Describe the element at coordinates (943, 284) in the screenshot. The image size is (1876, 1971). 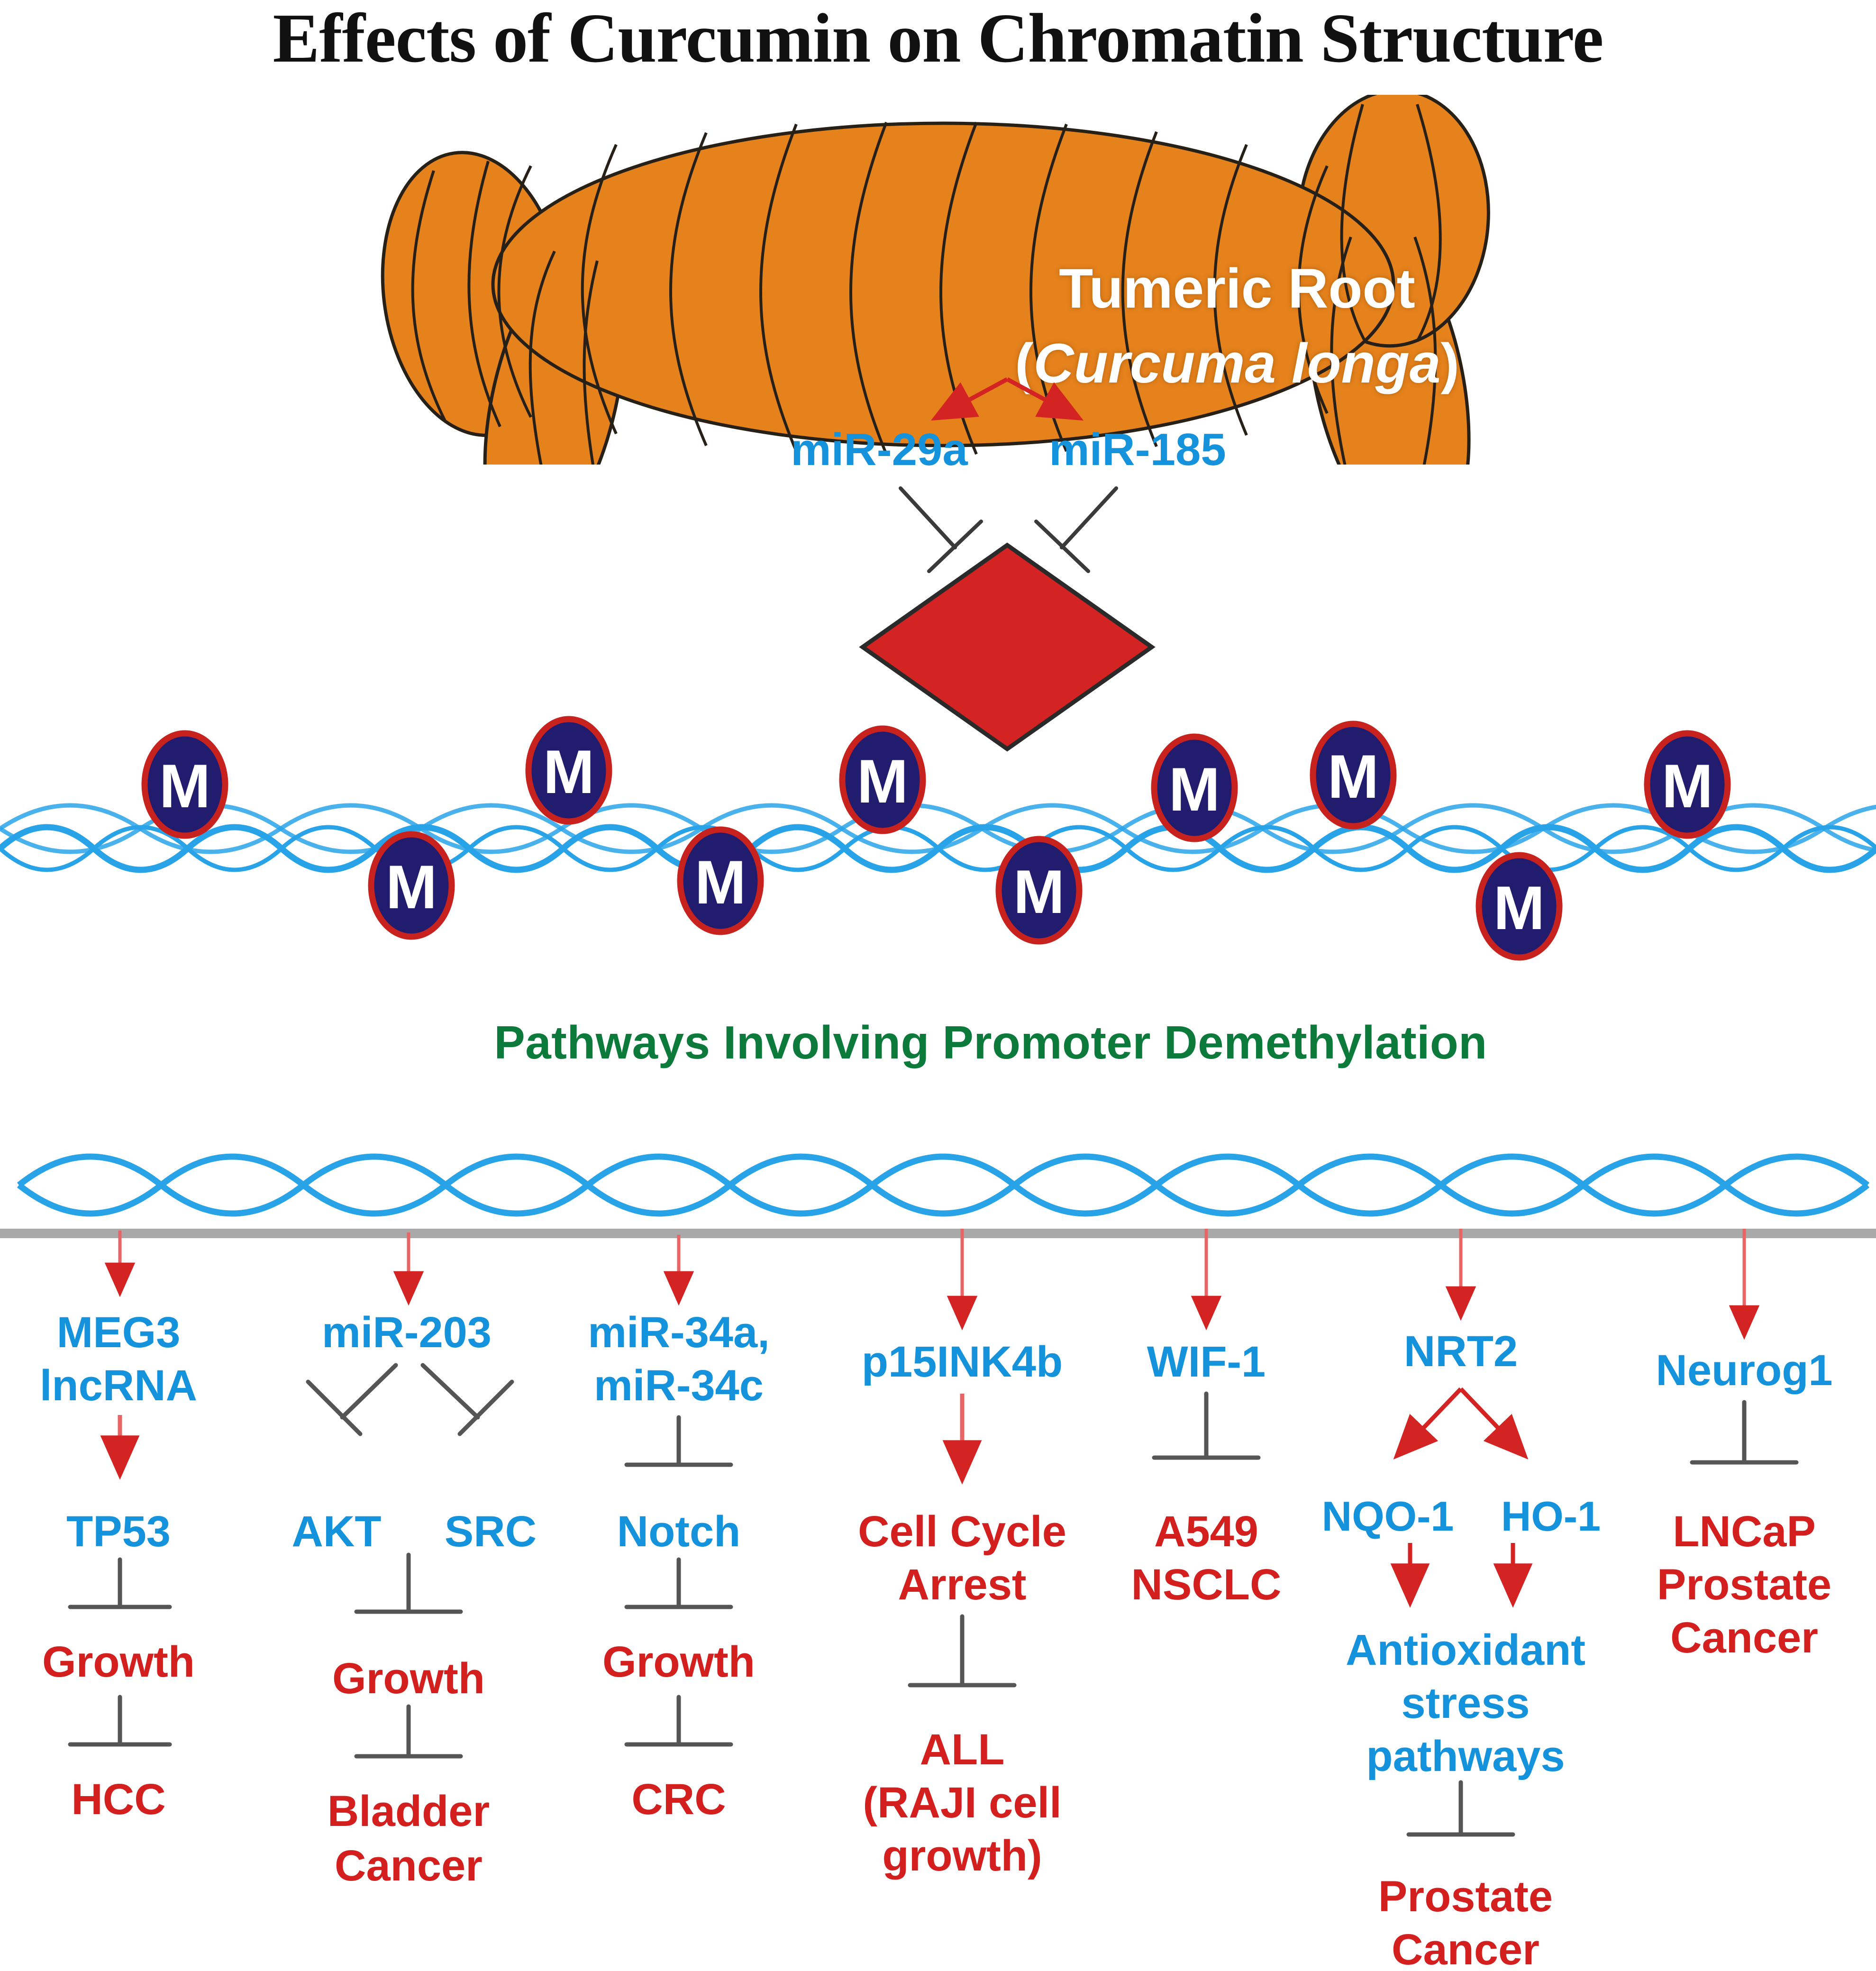
I see `root-main-body` at that location.